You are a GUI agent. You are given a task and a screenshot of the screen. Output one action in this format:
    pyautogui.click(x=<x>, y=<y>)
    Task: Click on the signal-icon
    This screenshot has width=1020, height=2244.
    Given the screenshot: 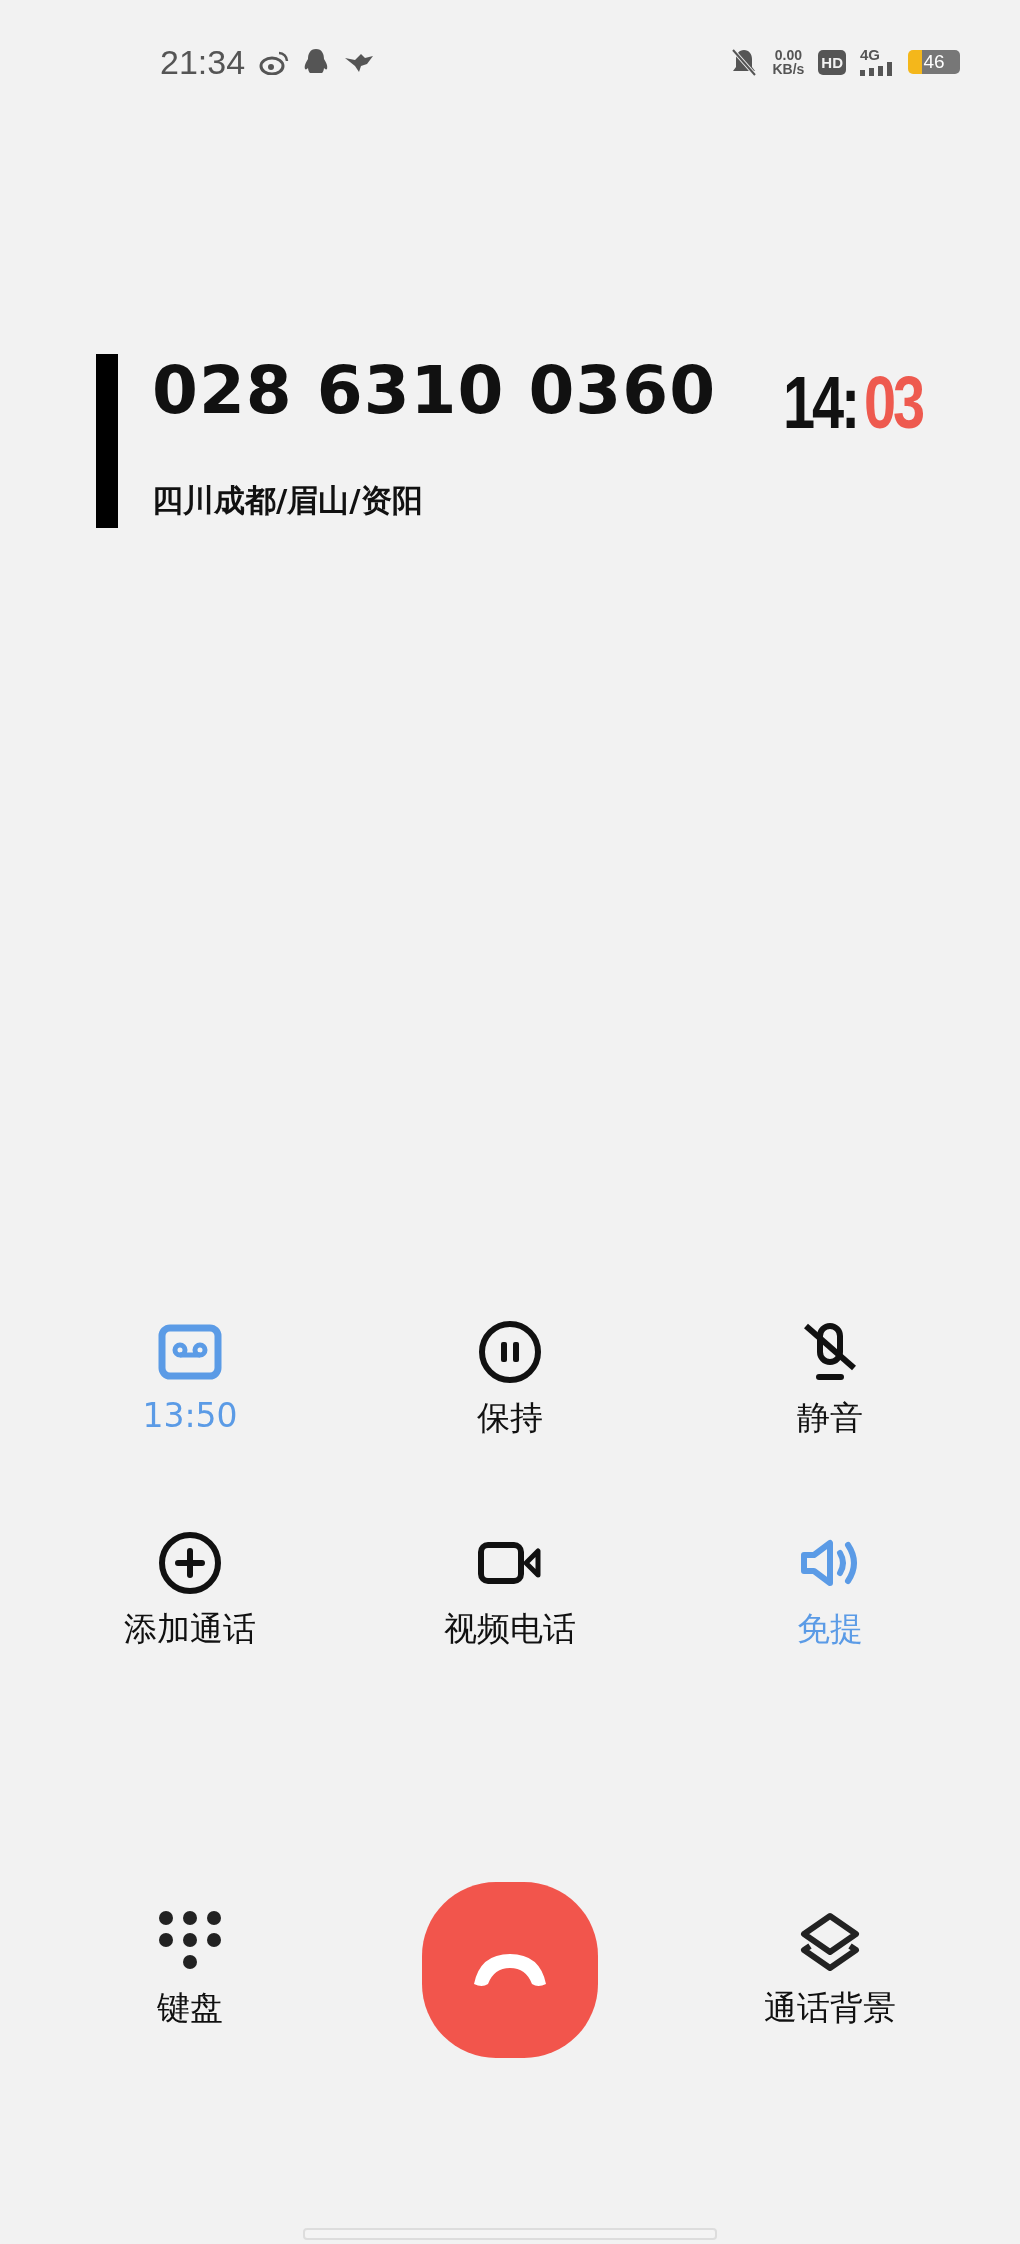 What is the action you would take?
    pyautogui.click(x=877, y=69)
    